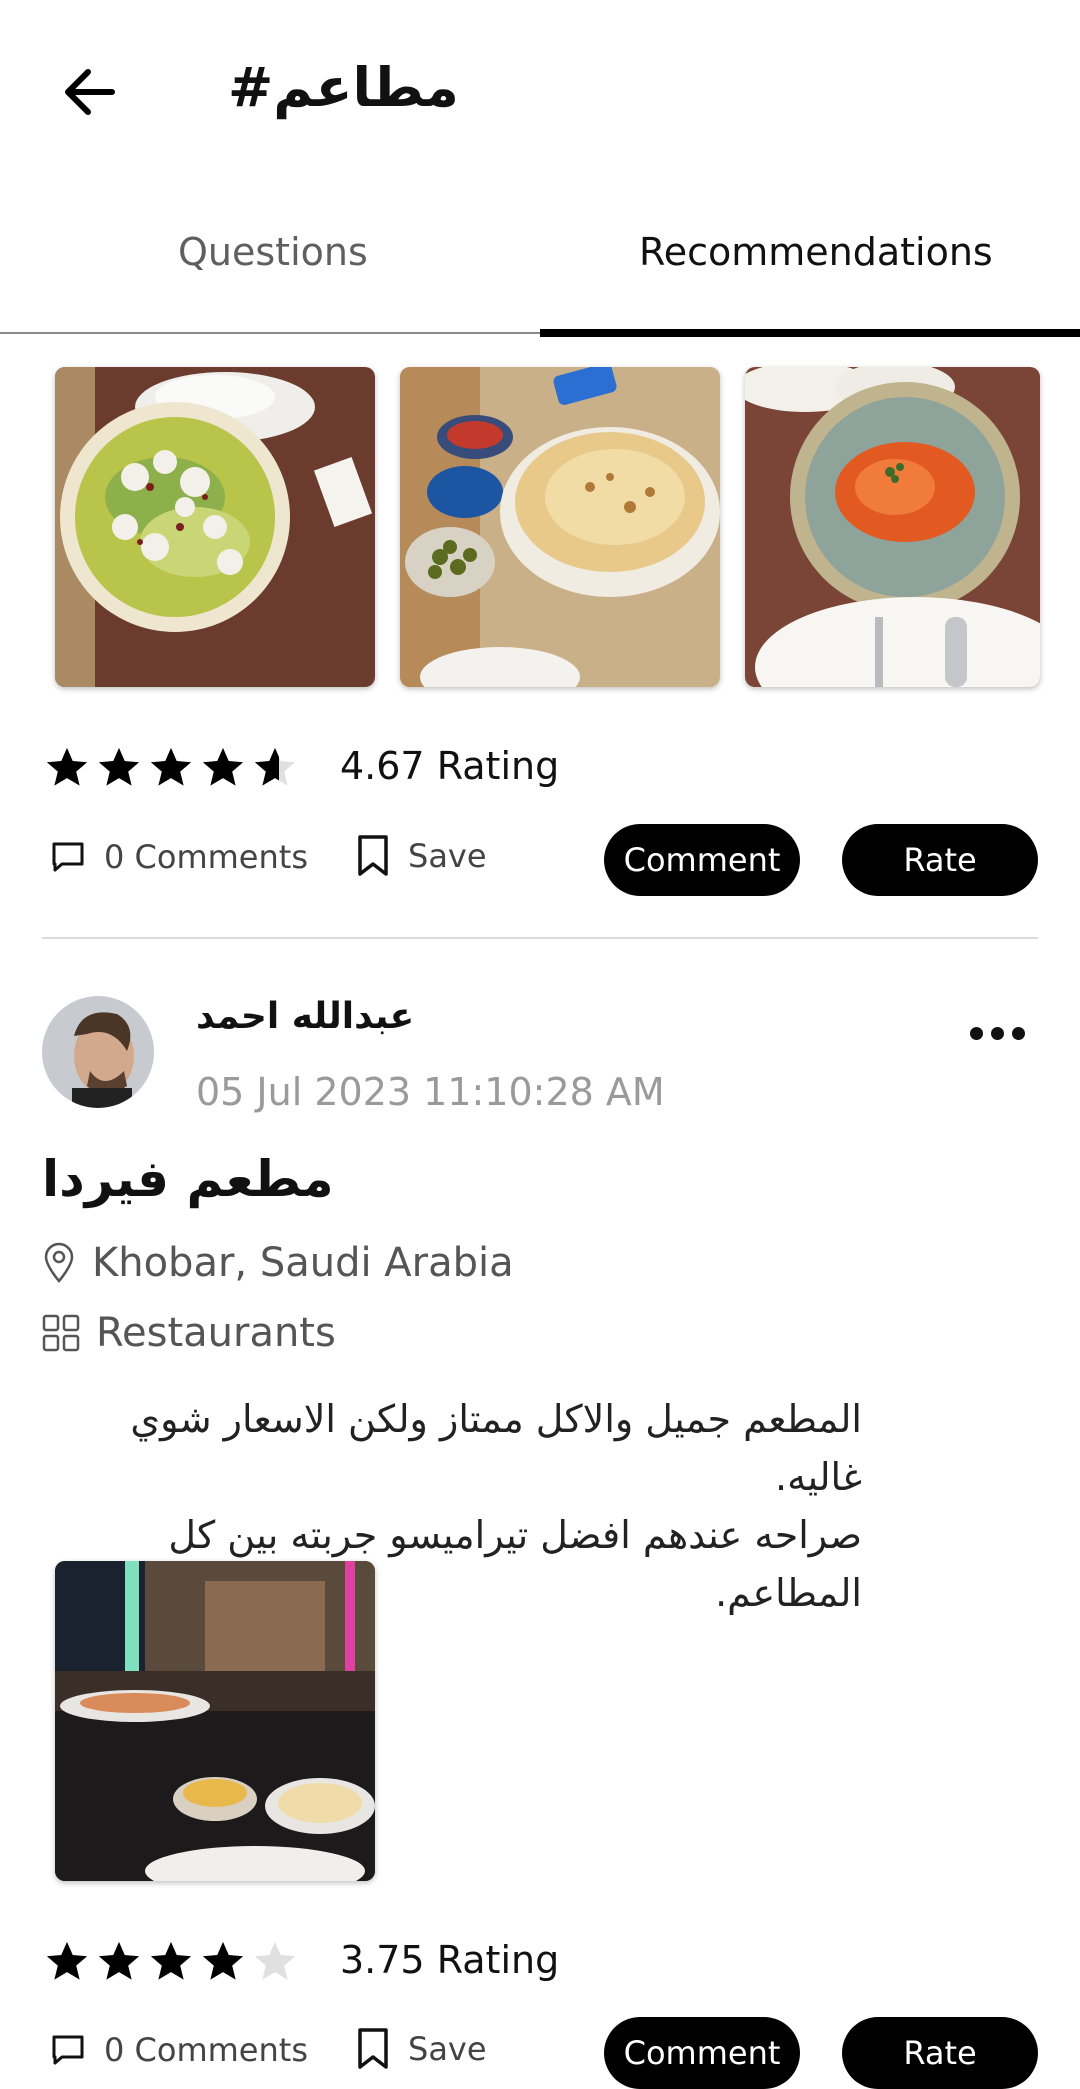  What do you see at coordinates (540, 268) in the screenshot?
I see `tab-bar: Questions Recommendations` at bounding box center [540, 268].